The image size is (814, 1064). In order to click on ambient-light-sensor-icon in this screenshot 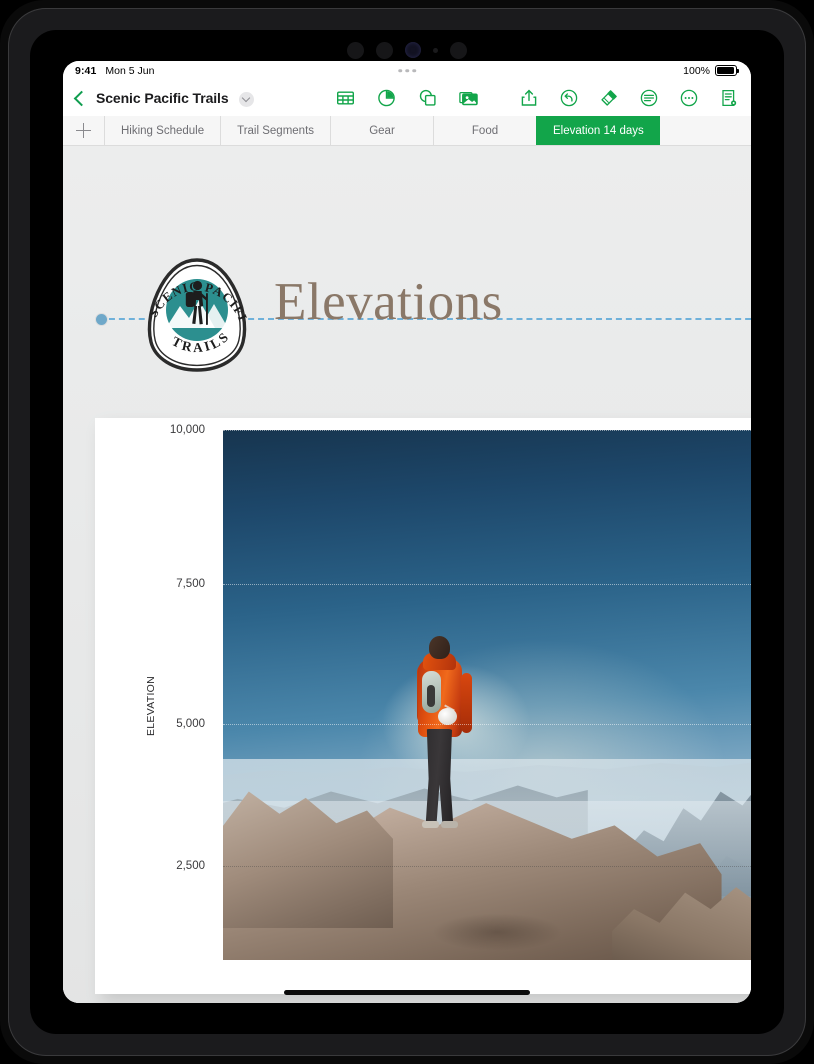, I will do `click(435, 50)`.